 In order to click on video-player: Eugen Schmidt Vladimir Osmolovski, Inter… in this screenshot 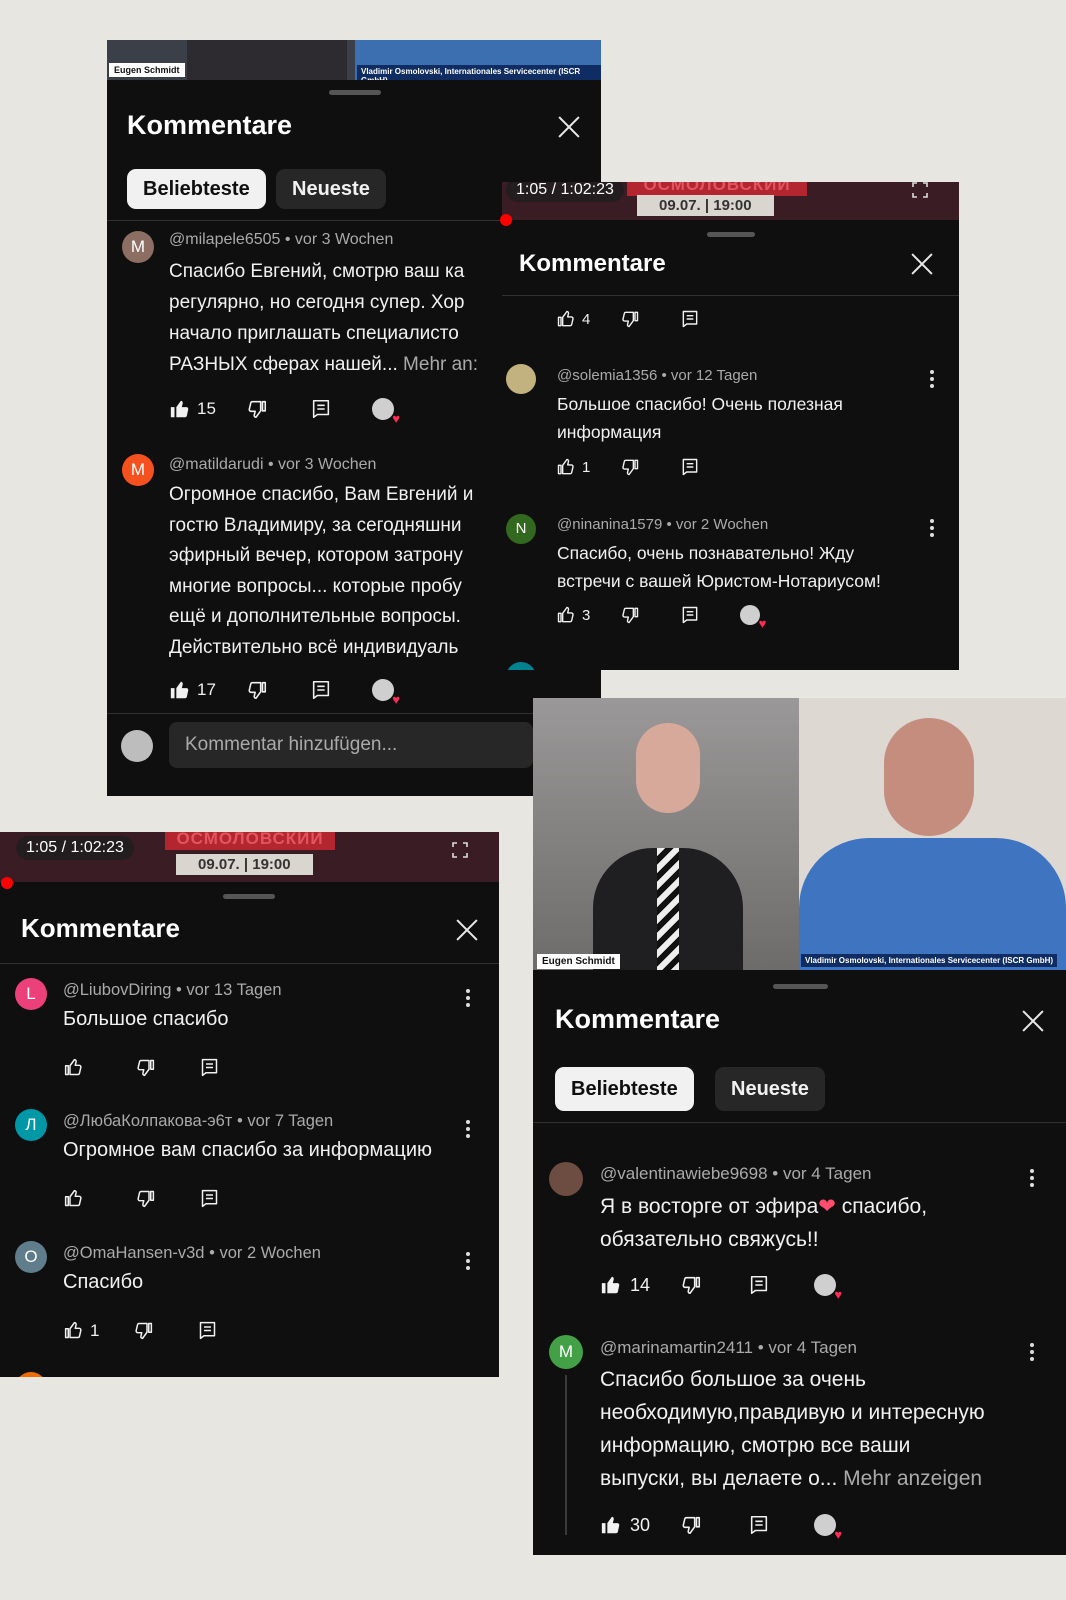, I will do `click(799, 834)`.